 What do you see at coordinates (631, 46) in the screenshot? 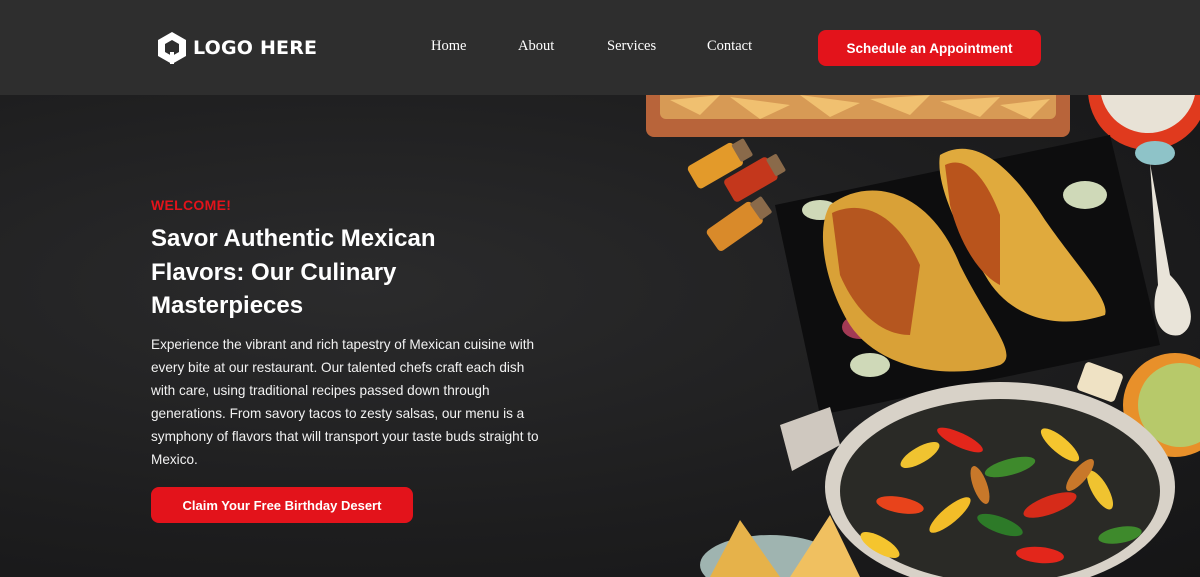
I see `nav-services-link: Services` at bounding box center [631, 46].